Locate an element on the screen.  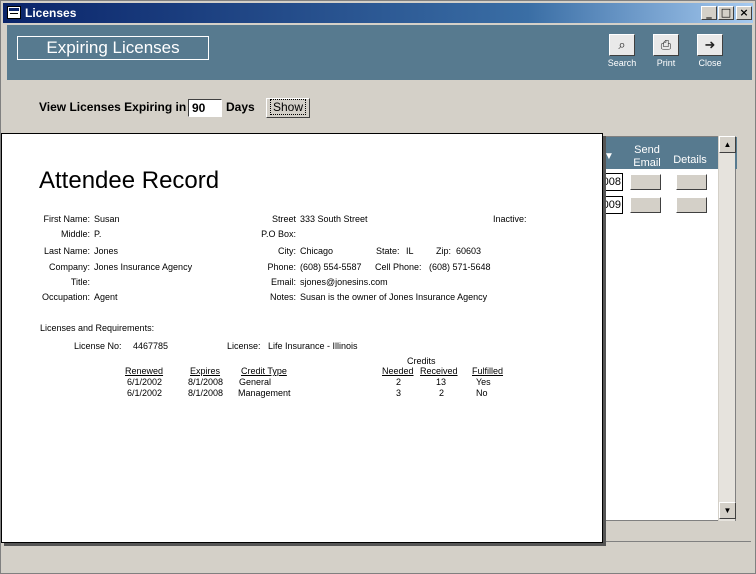
cell-phone-value: (608) 571-5648 is located at coordinates (460, 267).